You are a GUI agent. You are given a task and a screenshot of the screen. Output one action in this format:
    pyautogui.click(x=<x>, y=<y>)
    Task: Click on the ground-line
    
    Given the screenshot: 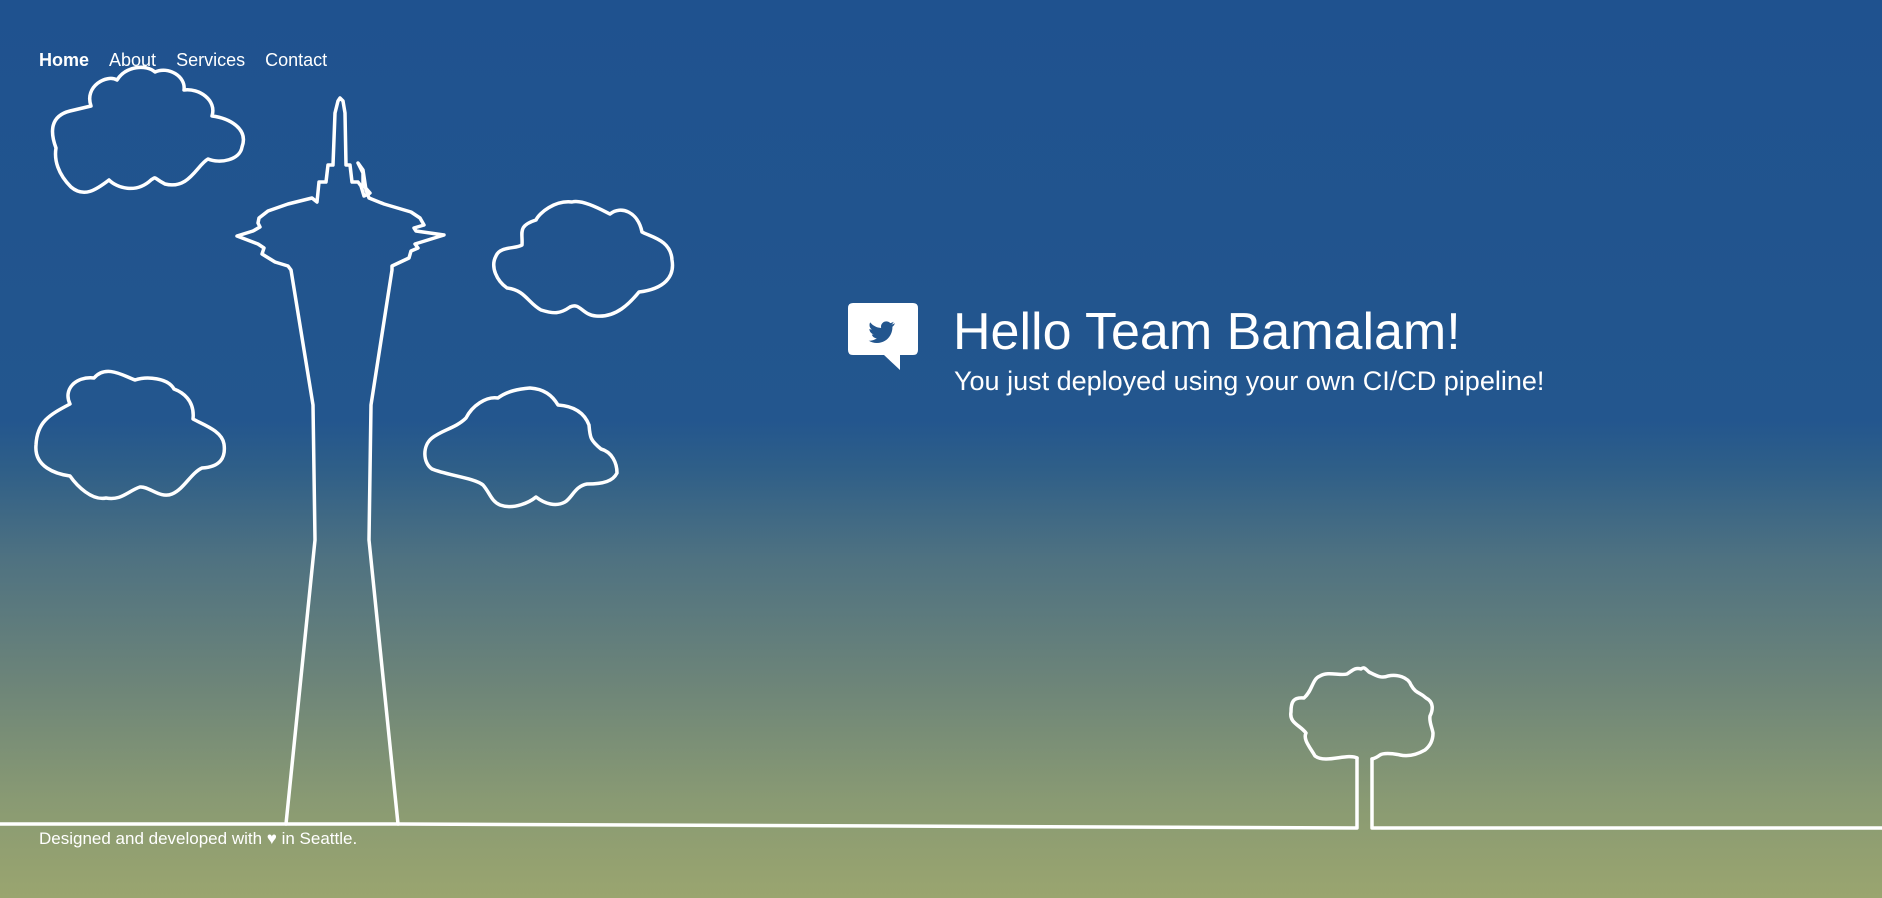 What is the action you would take?
    pyautogui.click(x=941, y=793)
    